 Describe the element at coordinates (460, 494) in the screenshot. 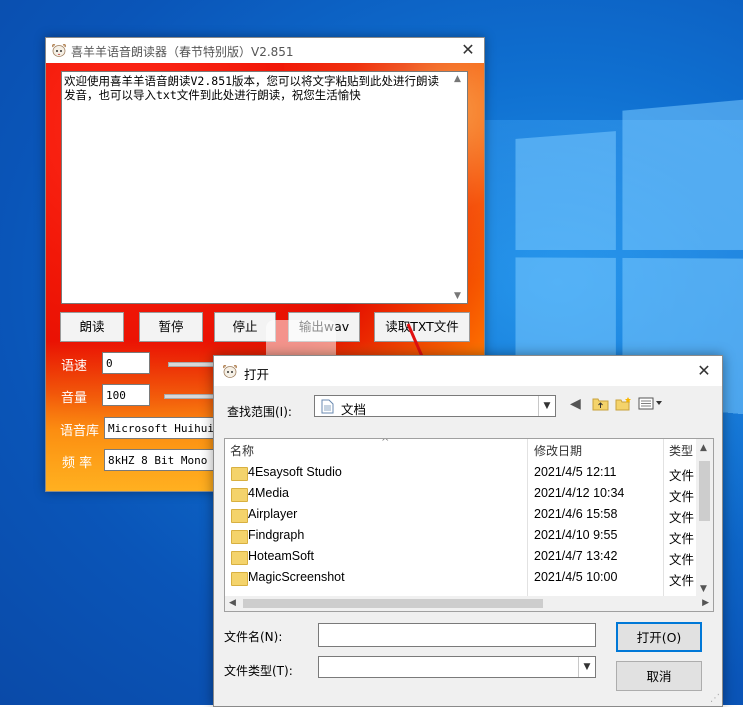

I see `list-item: 4Media 2021/4/12 10:34 文件` at that location.